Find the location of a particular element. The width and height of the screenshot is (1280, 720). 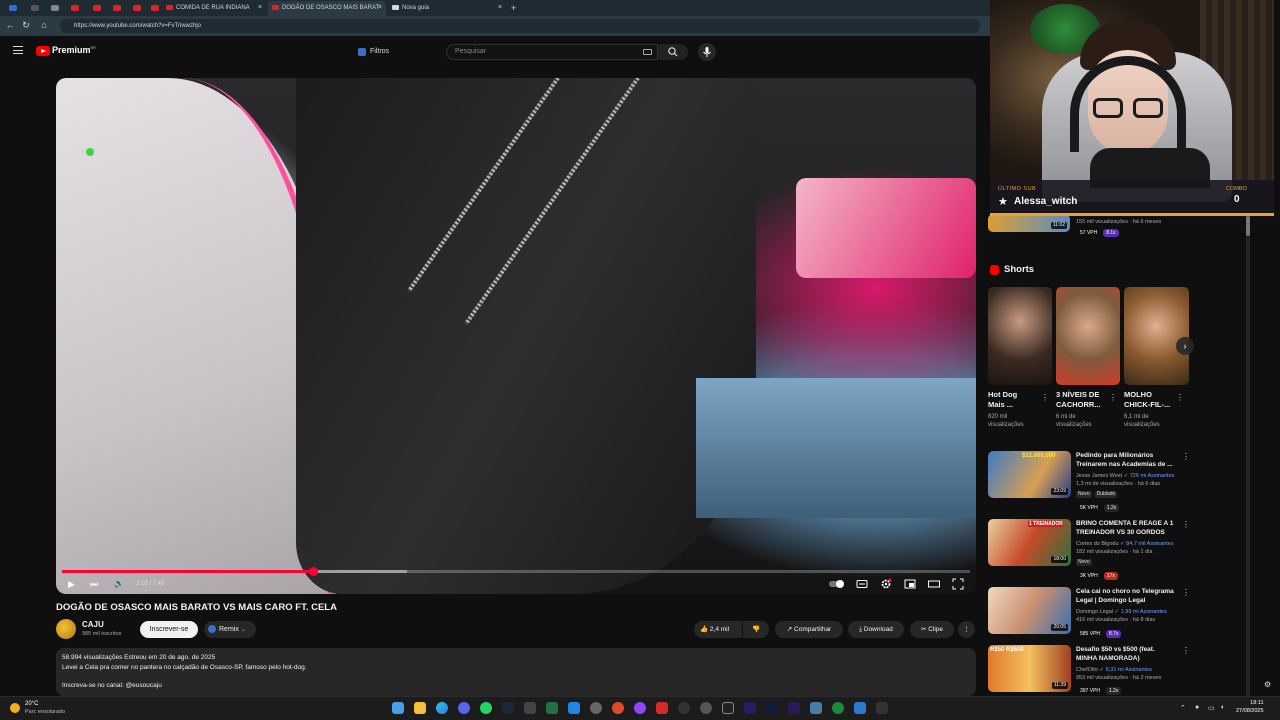

tab-dogao-active: DOGÃO DE OSASCO MAIS BARAT × is located at coordinates (327, 8).